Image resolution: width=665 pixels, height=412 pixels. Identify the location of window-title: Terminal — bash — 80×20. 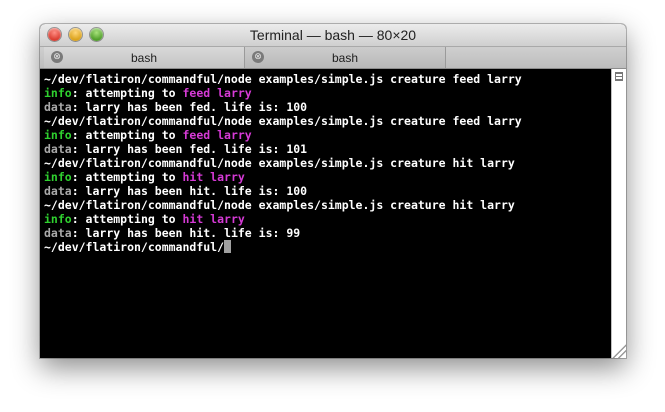
(333, 35).